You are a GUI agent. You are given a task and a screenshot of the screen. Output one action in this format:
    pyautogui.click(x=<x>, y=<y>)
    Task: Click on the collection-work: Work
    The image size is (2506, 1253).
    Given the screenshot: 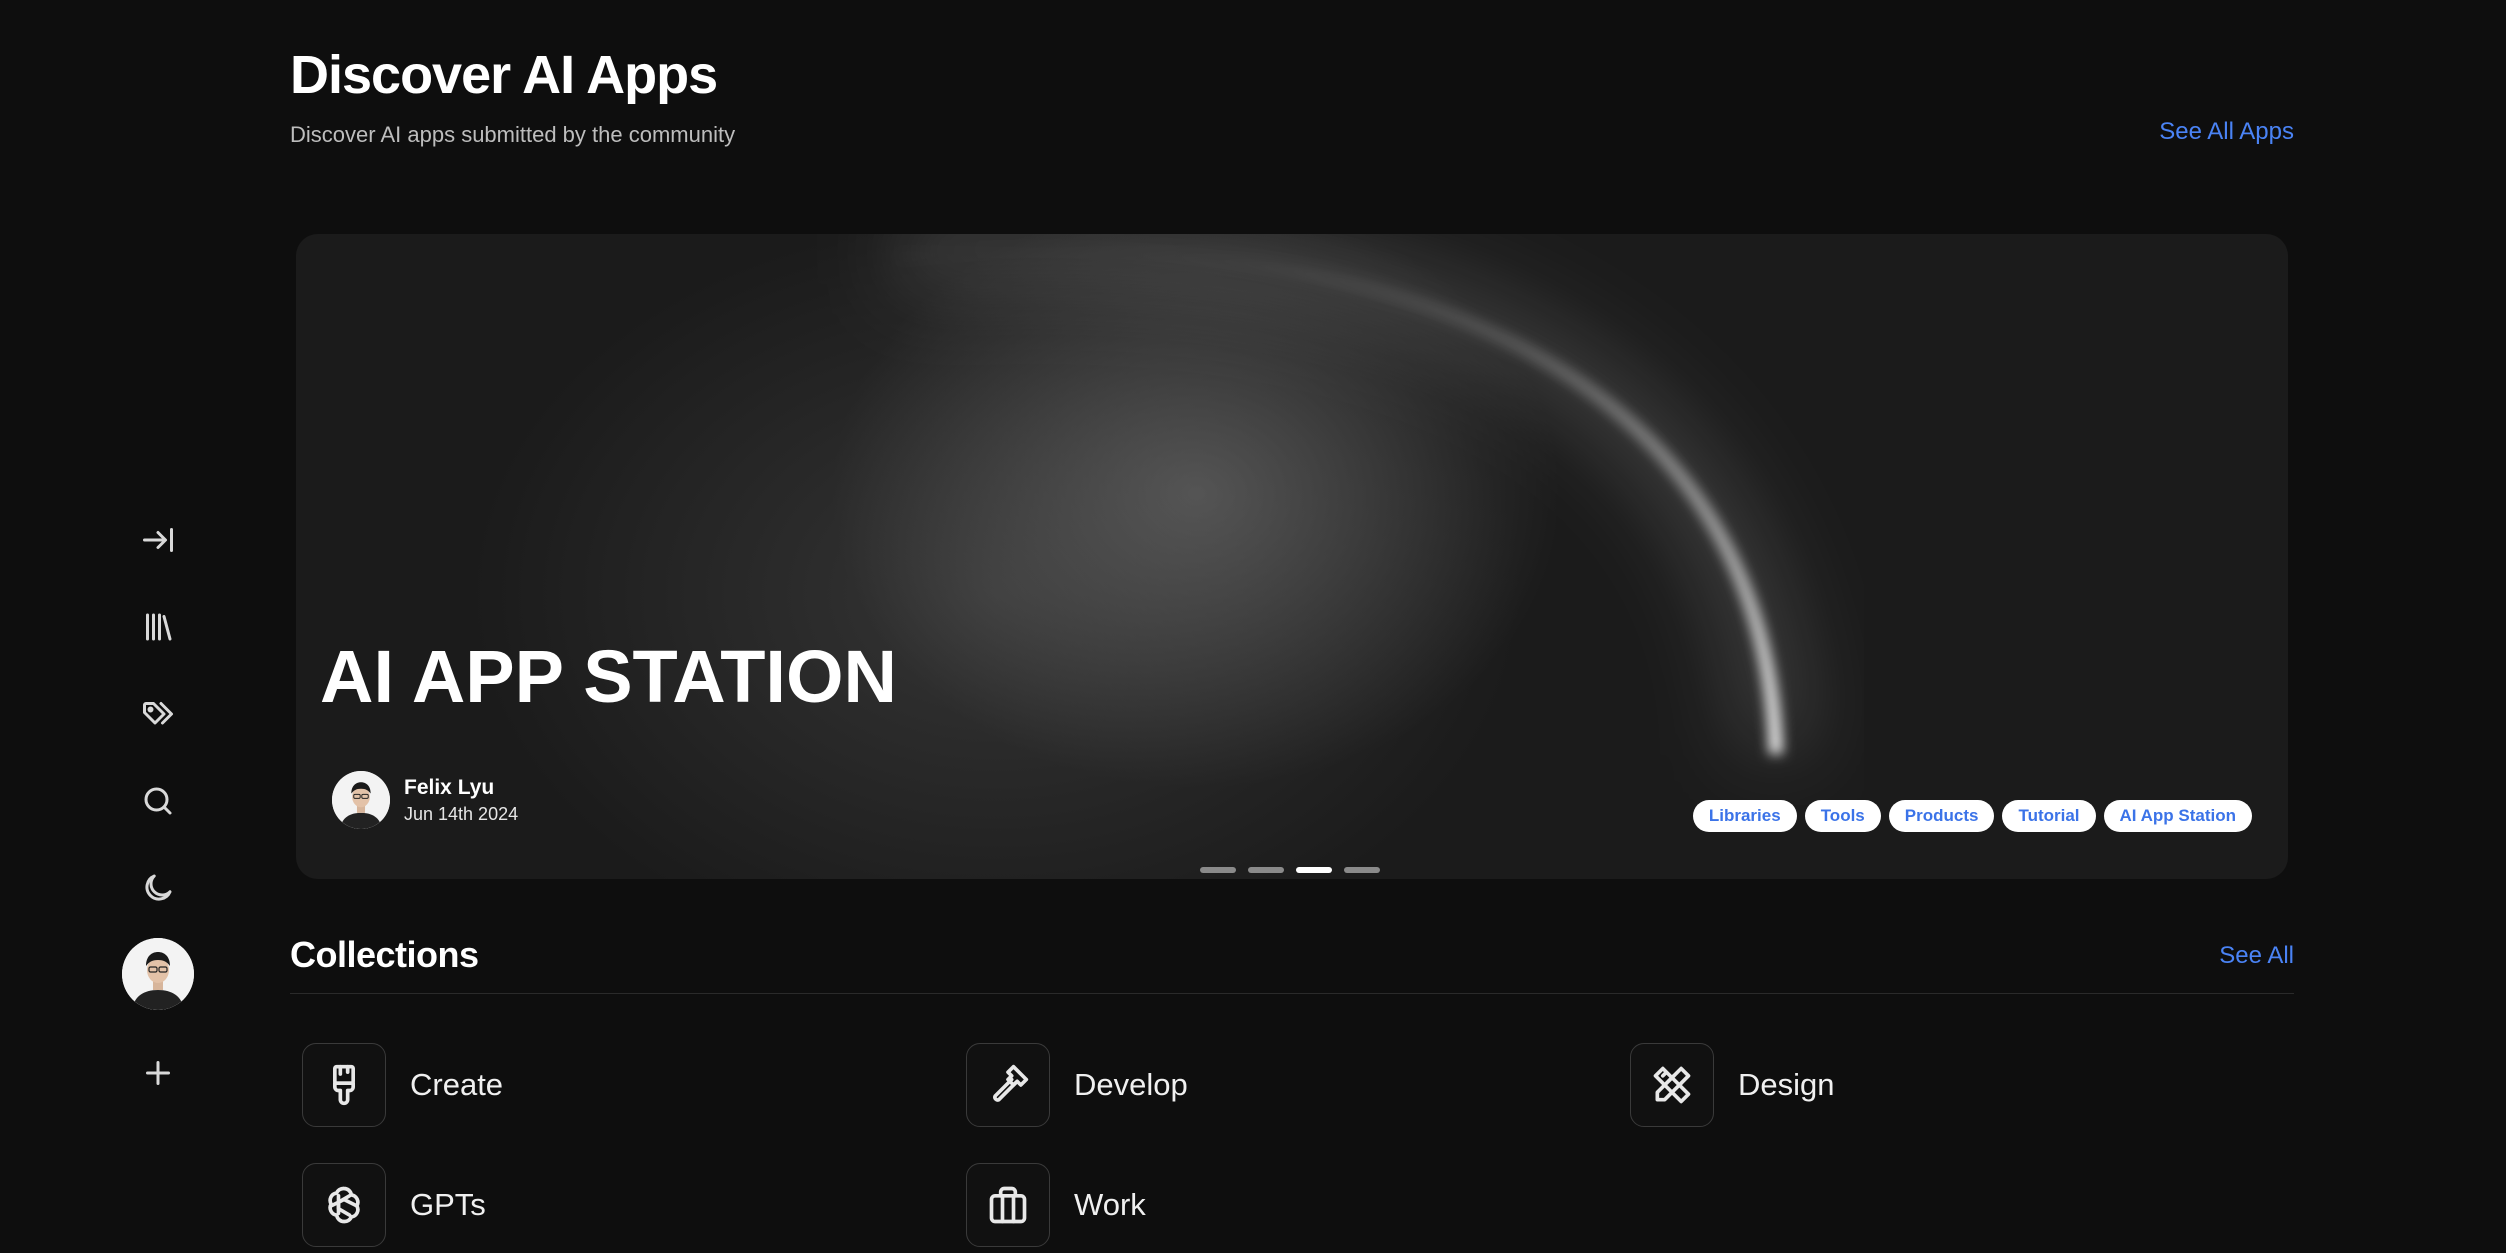 What is the action you would take?
    pyautogui.click(x=1056, y=1205)
    